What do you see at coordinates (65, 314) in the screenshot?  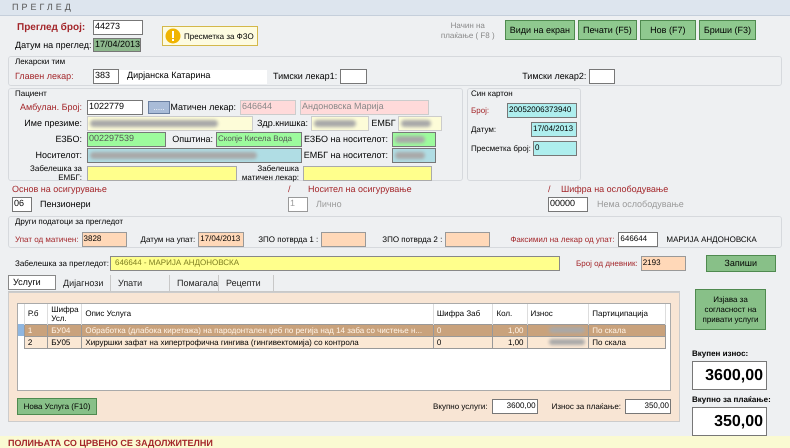 I see `column-header: Шифра Усл.` at bounding box center [65, 314].